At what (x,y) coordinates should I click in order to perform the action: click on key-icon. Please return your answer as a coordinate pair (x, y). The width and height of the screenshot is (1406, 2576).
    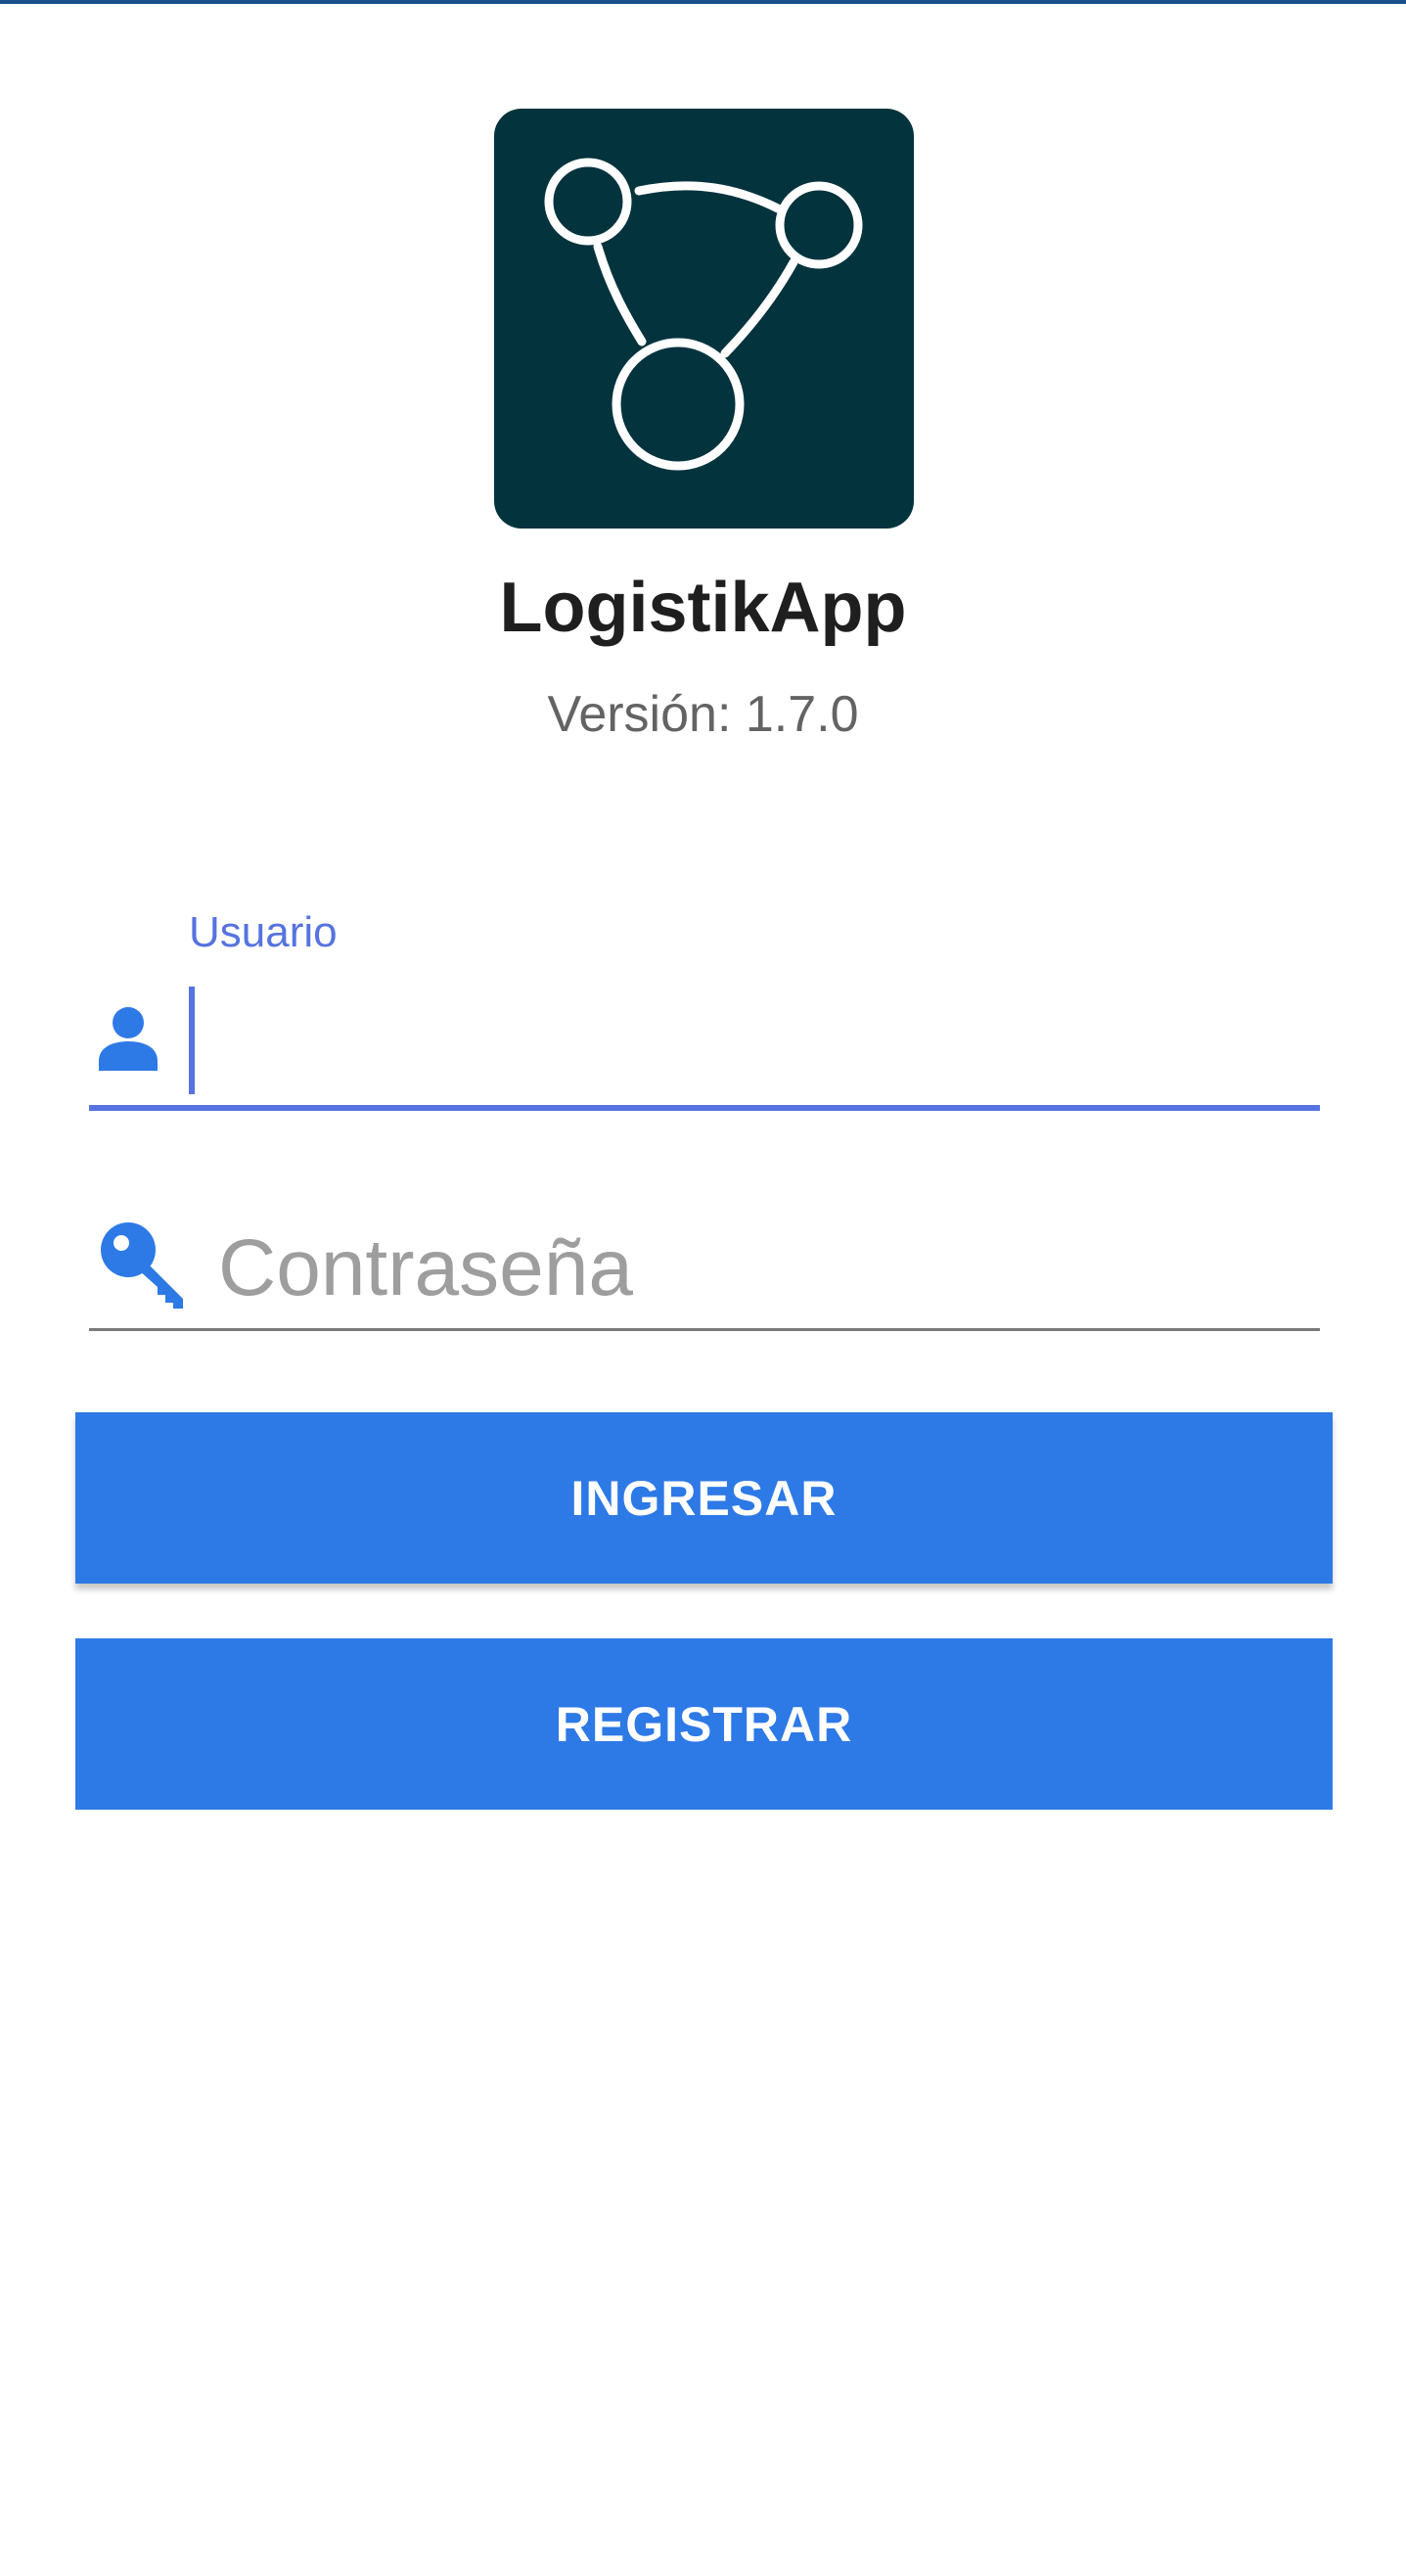
    Looking at the image, I should click on (142, 1265).